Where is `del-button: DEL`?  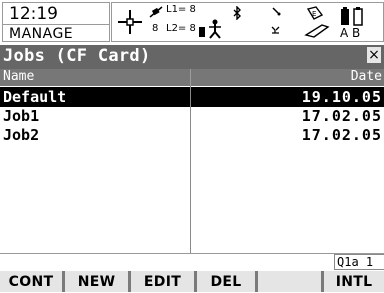
del-button: DEL is located at coordinates (226, 281).